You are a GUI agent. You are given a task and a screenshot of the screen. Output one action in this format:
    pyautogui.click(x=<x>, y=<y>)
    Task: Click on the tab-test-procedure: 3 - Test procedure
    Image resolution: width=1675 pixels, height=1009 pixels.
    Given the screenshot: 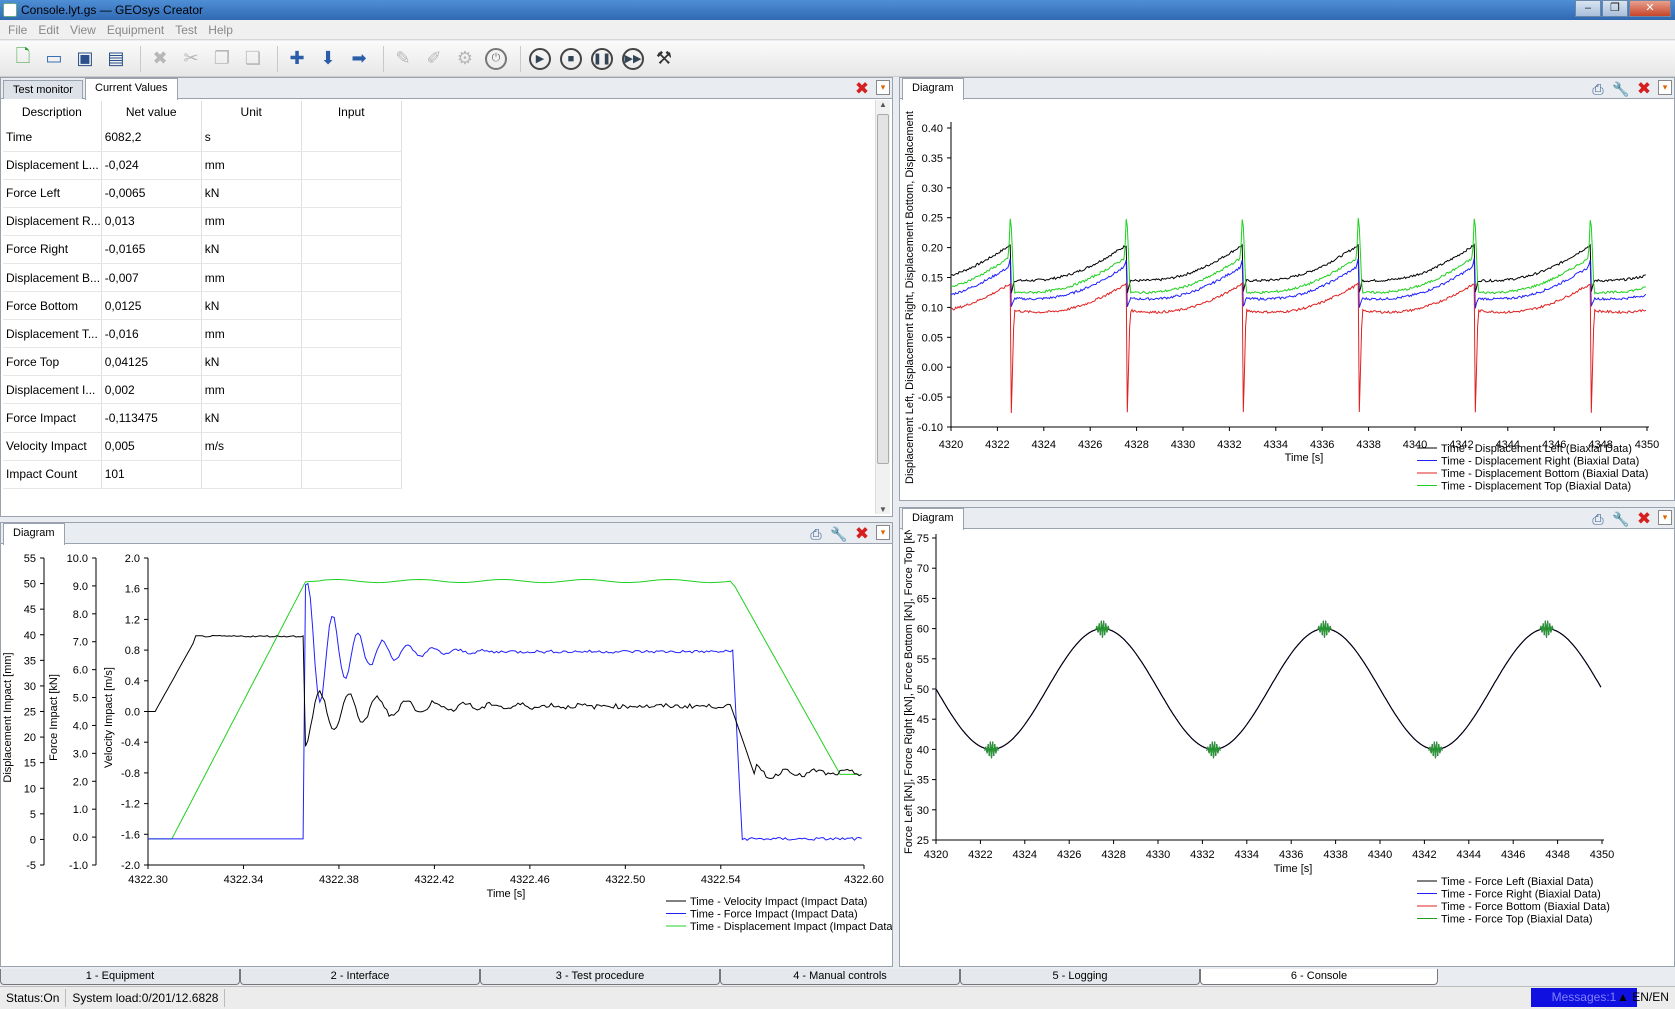 What is the action you would take?
    pyautogui.click(x=600, y=977)
    